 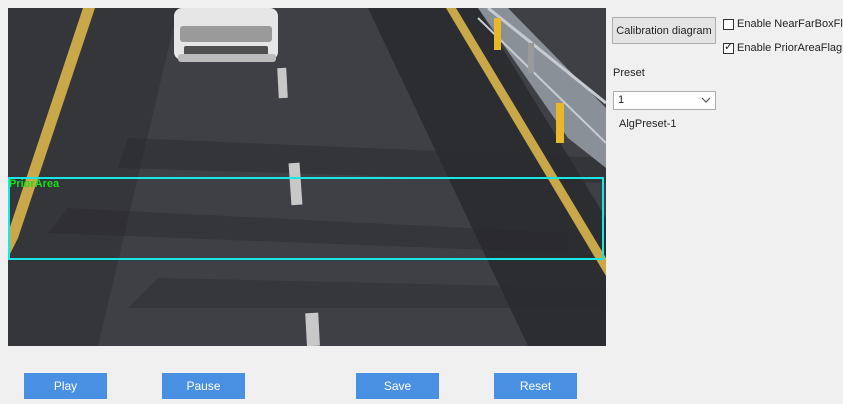 I want to click on calibration-diagram-button: Calibration diagram, so click(x=664, y=30).